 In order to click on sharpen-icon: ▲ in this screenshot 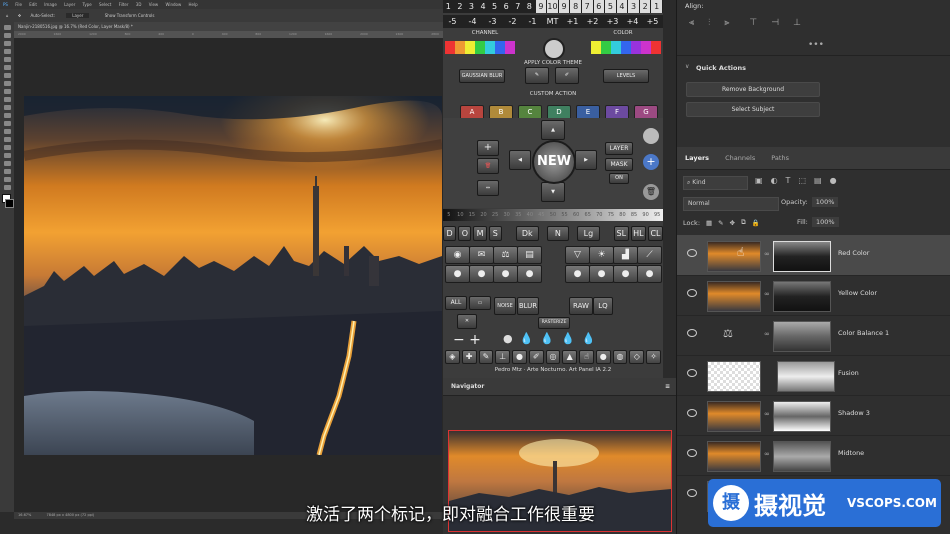, I will do `click(570, 357)`.